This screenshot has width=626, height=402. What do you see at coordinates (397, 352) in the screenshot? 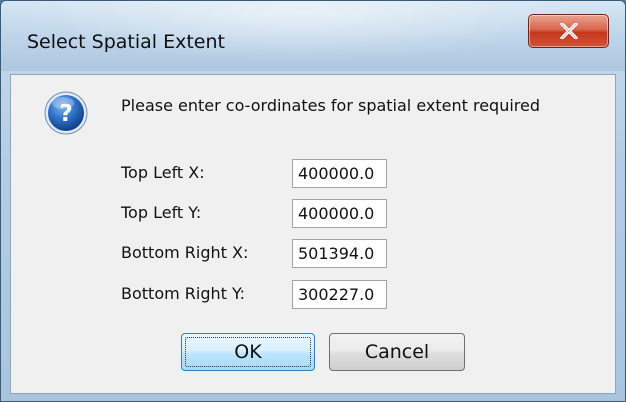
I see `cancel-button: Cancel` at bounding box center [397, 352].